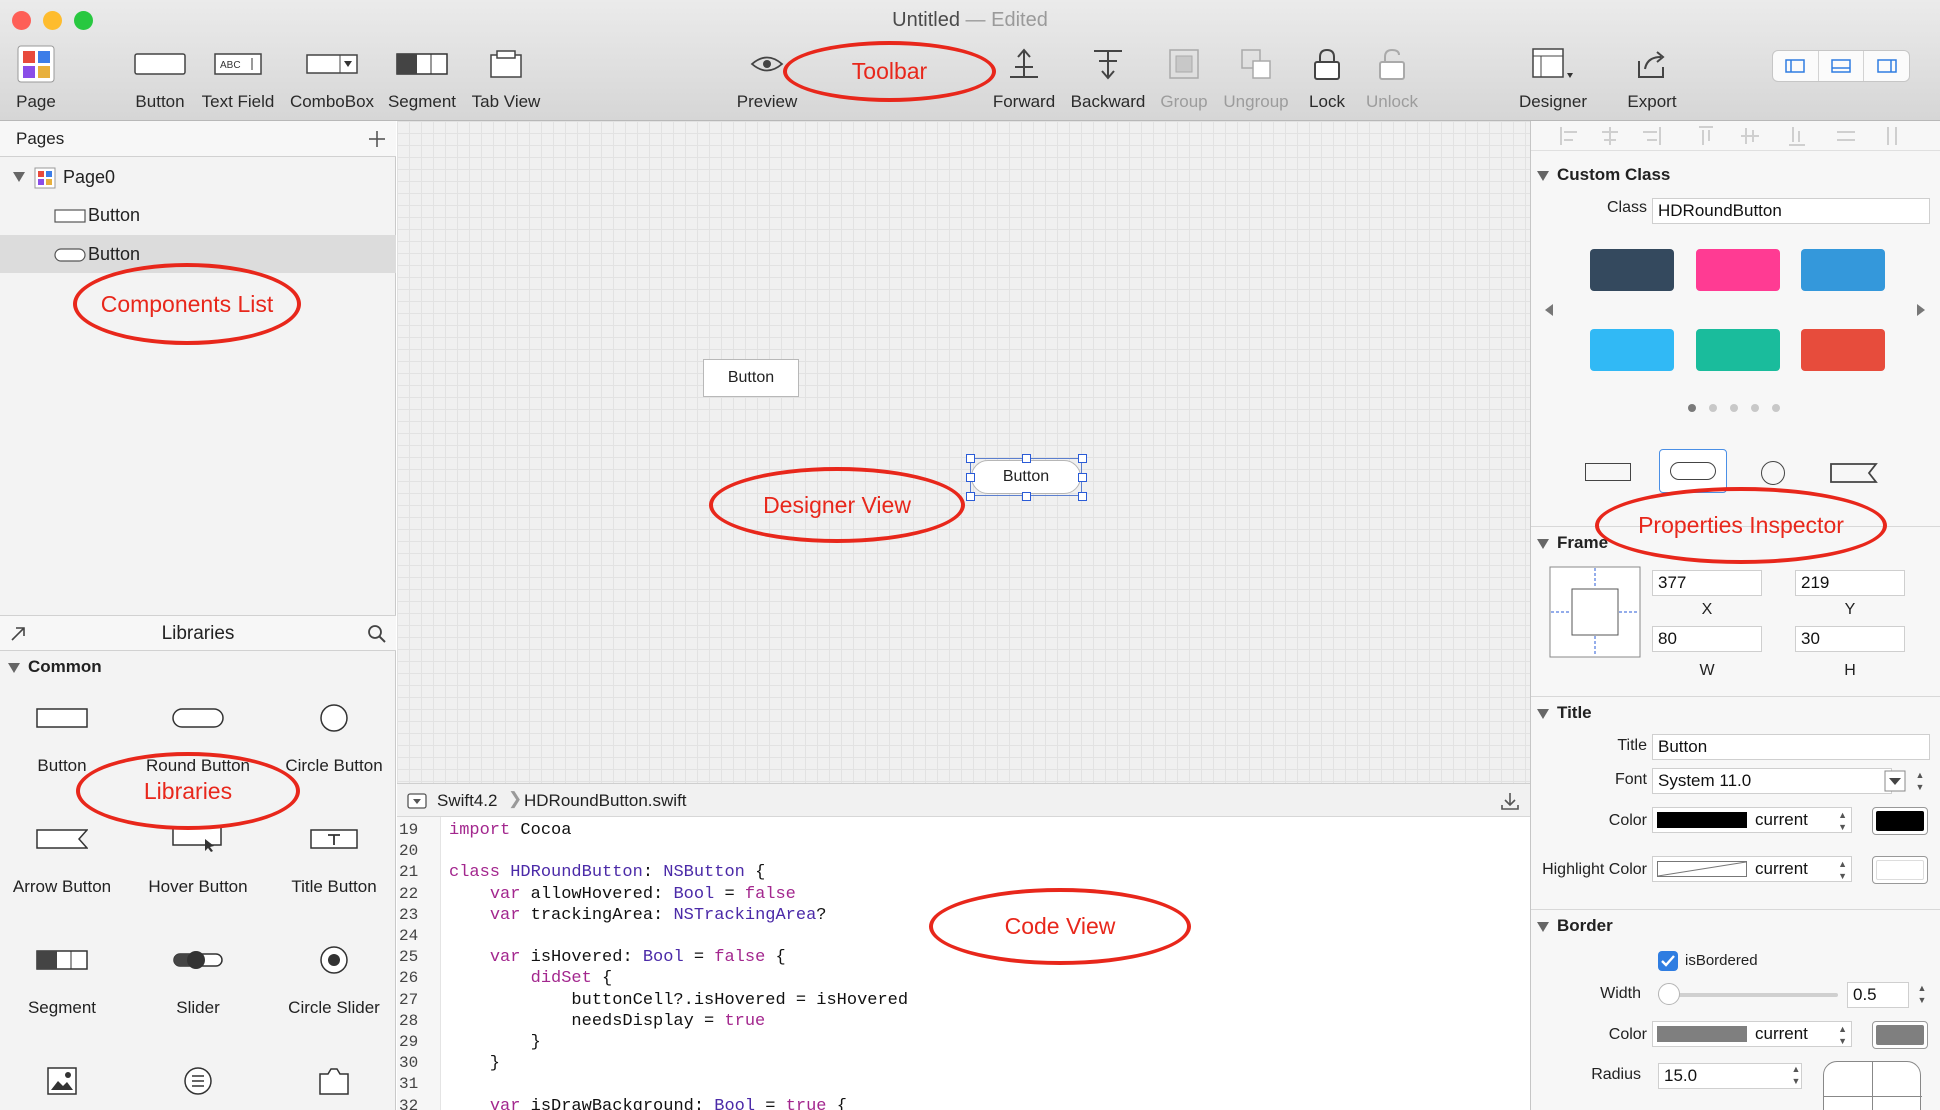 This screenshot has height=1110, width=1940. What do you see at coordinates (1738, 350) in the screenshot?
I see `style-swatch-teal` at bounding box center [1738, 350].